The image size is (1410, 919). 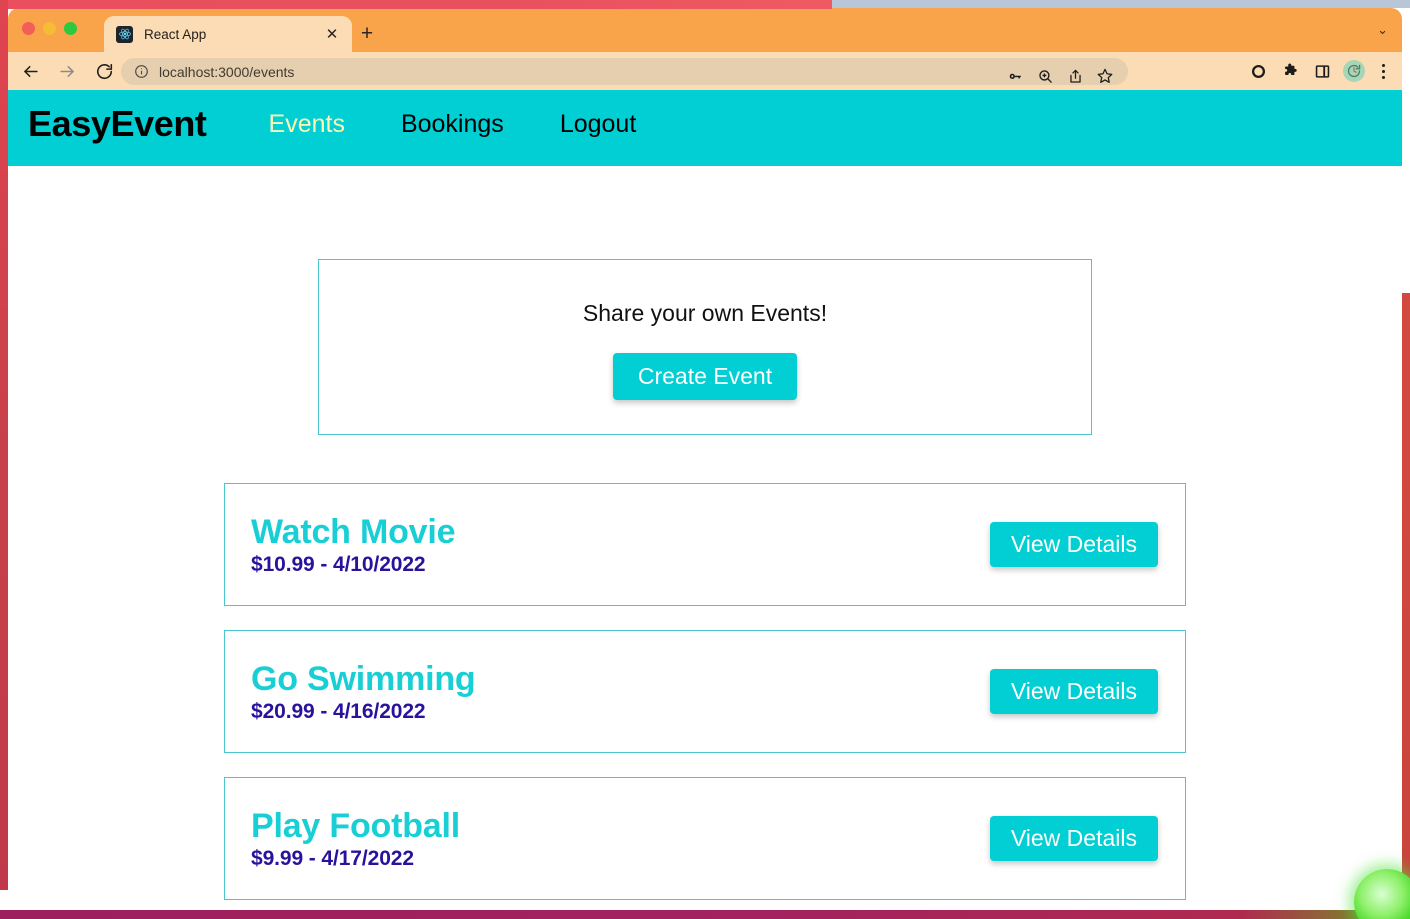 What do you see at coordinates (332, 34) in the screenshot?
I see `close-tab-icon: ✕` at bounding box center [332, 34].